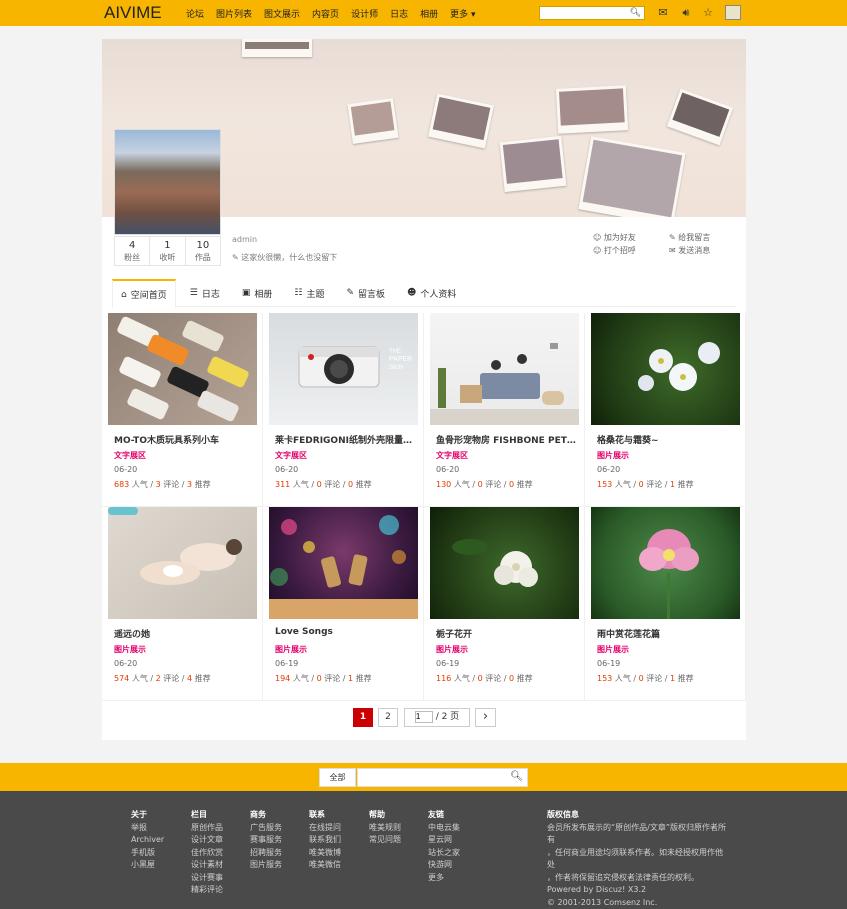 Image resolution: width=847 pixels, height=909 pixels. What do you see at coordinates (442, 777) in the screenshot?
I see `footer-search-input: 🔍︎` at bounding box center [442, 777].